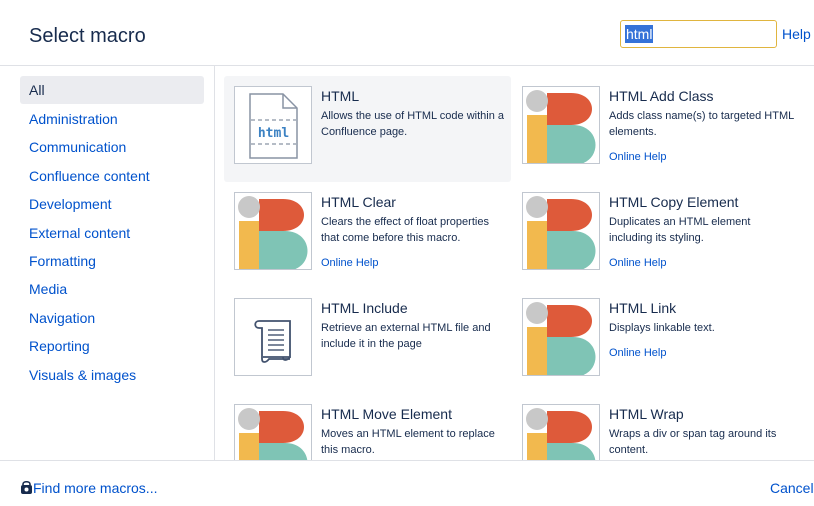 The width and height of the screenshot is (814, 506). What do you see at coordinates (796, 34) in the screenshot?
I see `help-link: Help` at bounding box center [796, 34].